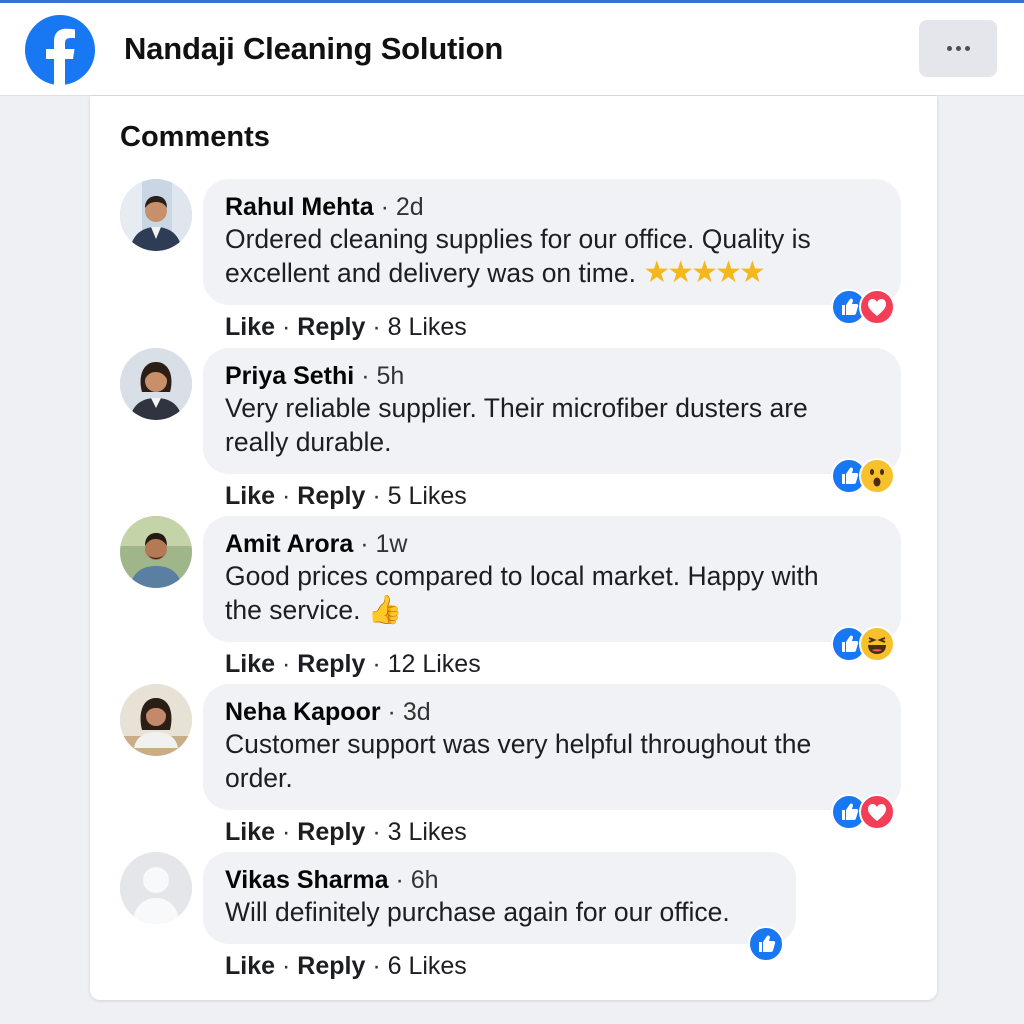 This screenshot has width=1024, height=1024. Describe the element at coordinates (410, 207) in the screenshot. I see `comment-time: 2d` at that location.